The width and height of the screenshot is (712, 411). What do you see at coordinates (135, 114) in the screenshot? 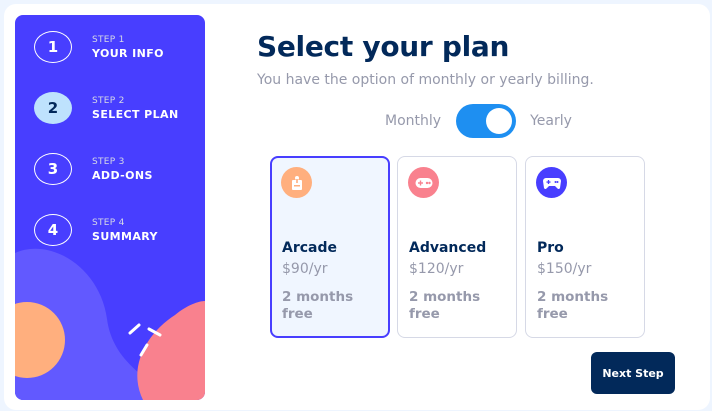
I see `step-label: SELECT PLAN` at bounding box center [135, 114].